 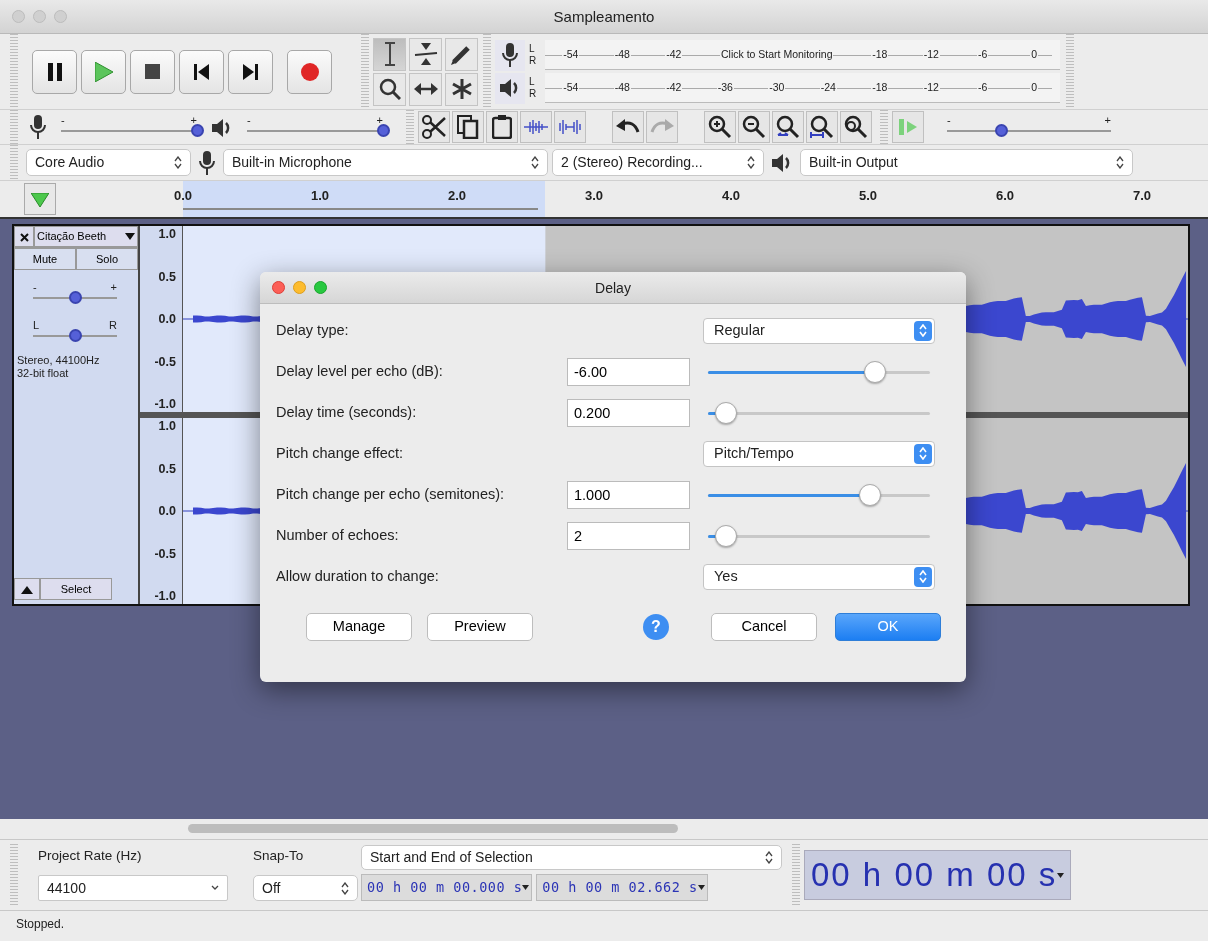 I want to click on minimize-button, so click(x=299, y=287).